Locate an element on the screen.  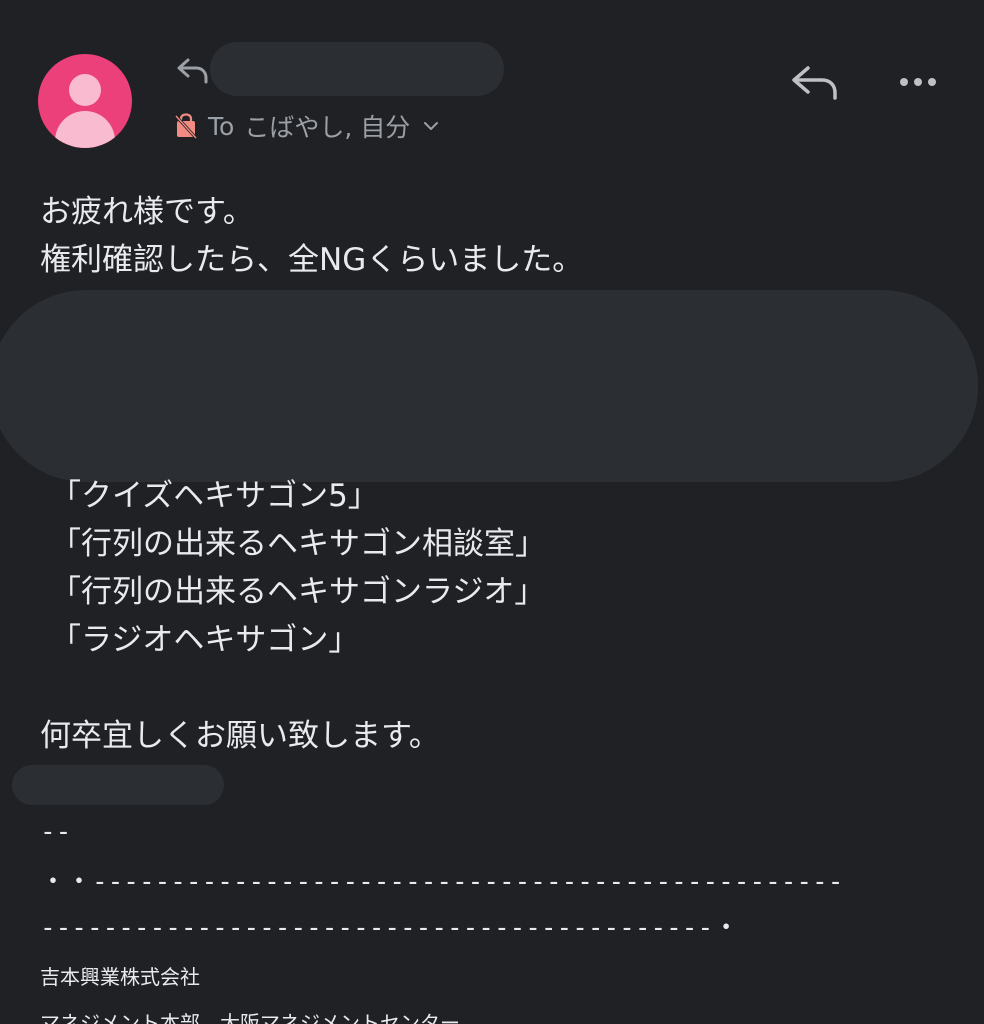
avatar-head is located at coordinates (85, 90).